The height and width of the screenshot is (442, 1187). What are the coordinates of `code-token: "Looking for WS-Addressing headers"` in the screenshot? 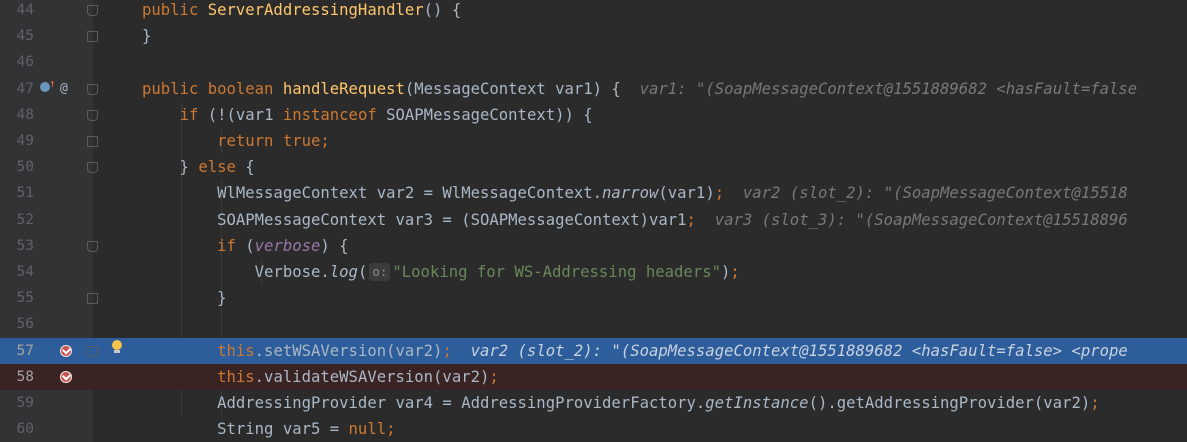 It's located at (556, 272).